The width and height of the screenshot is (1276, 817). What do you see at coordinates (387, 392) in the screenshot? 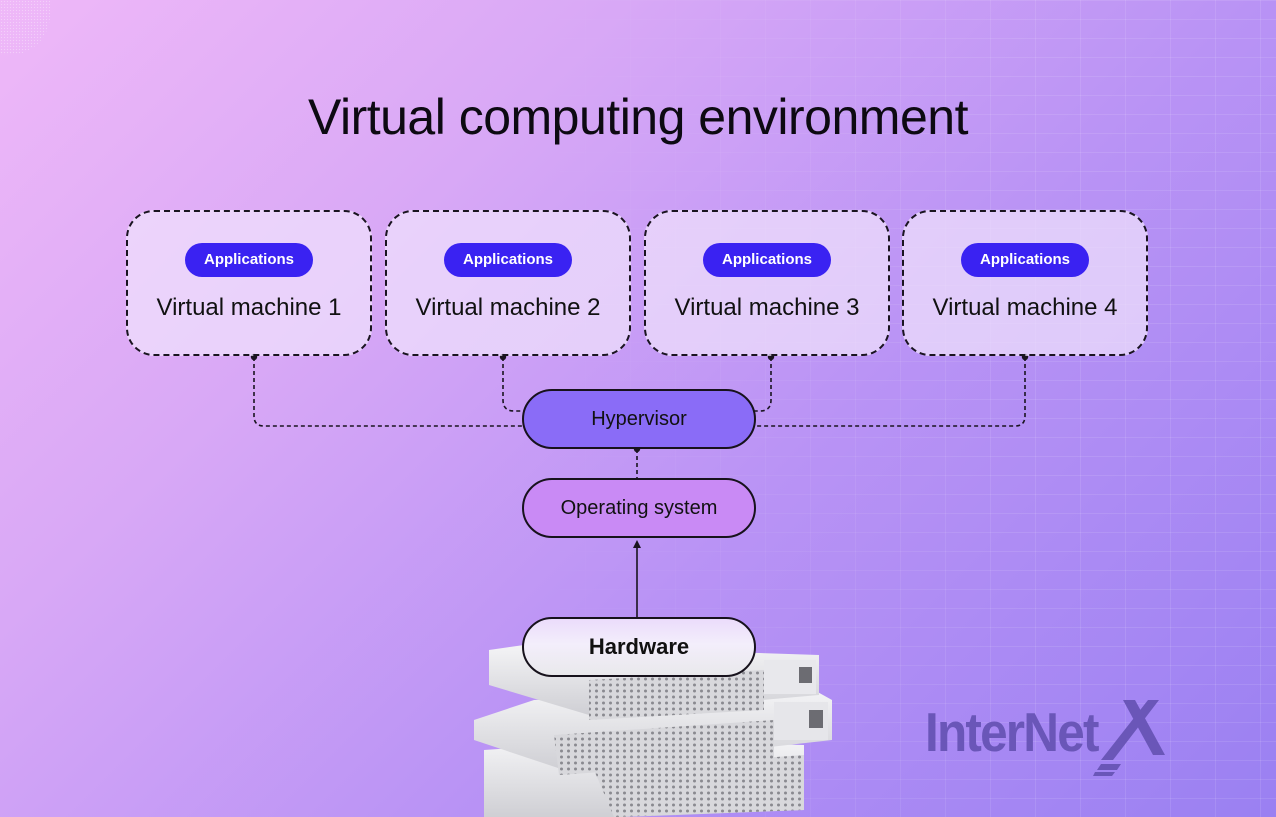
I see `connector-vm1` at bounding box center [387, 392].